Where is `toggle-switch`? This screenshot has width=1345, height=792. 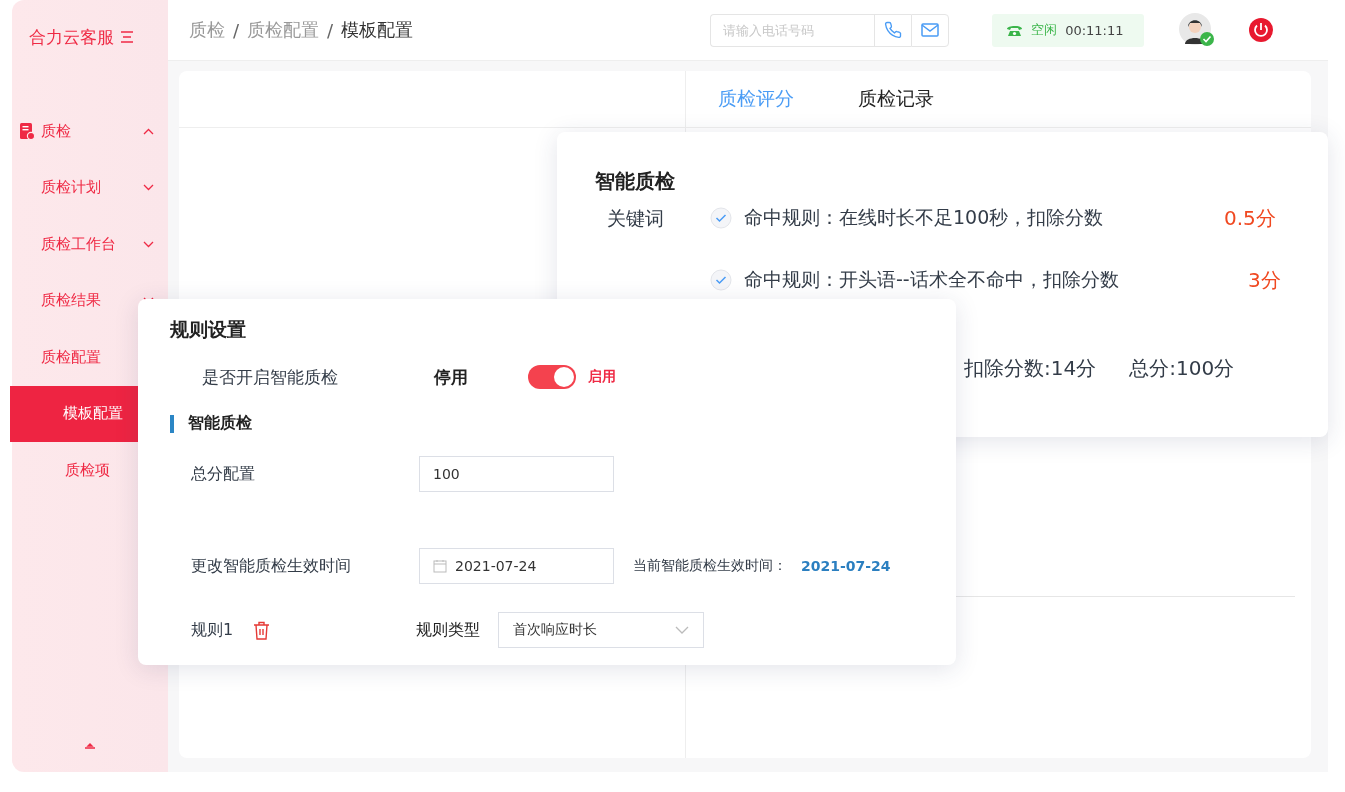
toggle-switch is located at coordinates (552, 377).